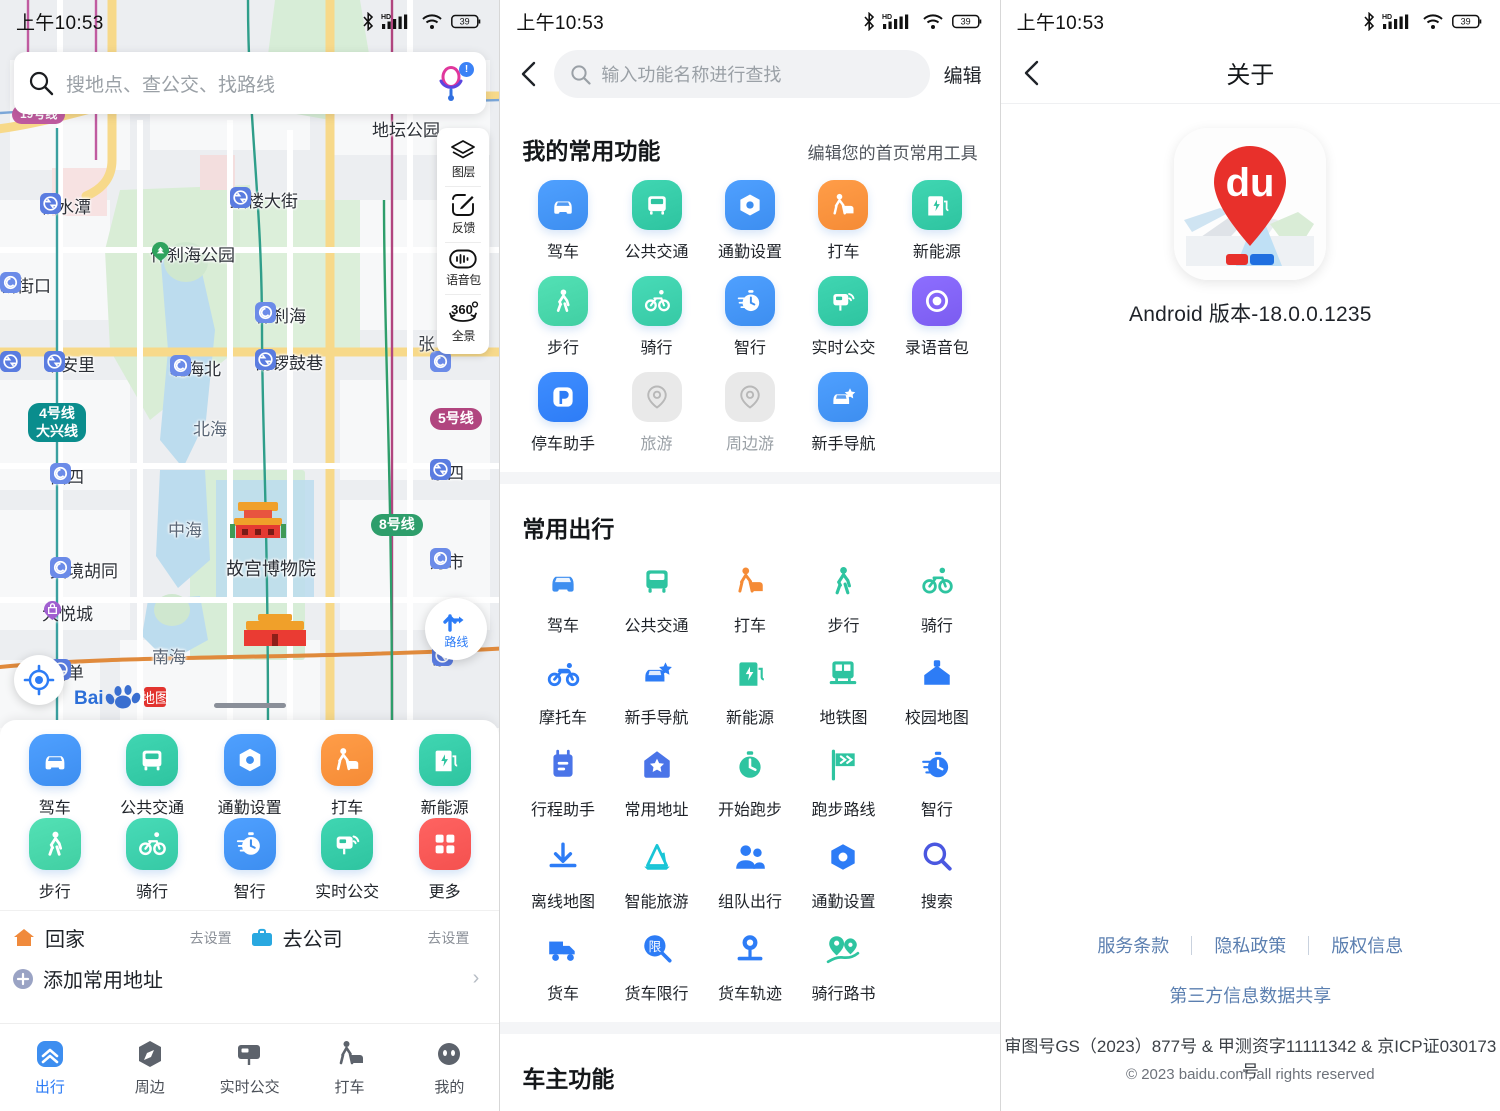 The height and width of the screenshot is (1111, 1500). I want to click on map-label-beihaibei: 北海北, so click(195, 367).